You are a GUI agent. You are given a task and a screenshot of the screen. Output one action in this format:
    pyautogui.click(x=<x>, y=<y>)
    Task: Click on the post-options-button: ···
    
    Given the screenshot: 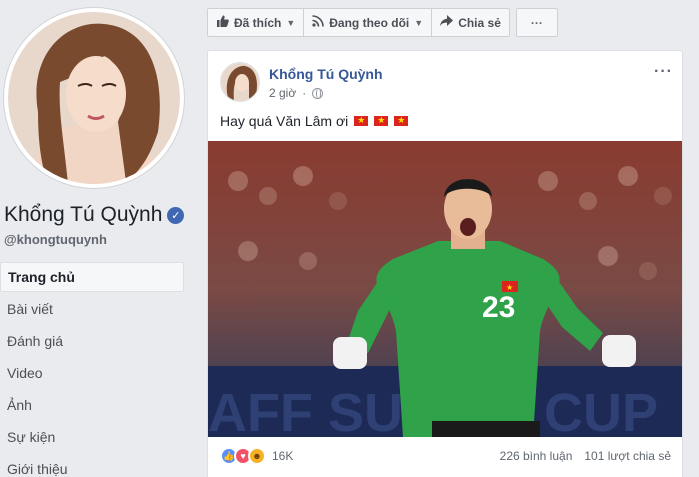 What is the action you would take?
    pyautogui.click(x=663, y=72)
    